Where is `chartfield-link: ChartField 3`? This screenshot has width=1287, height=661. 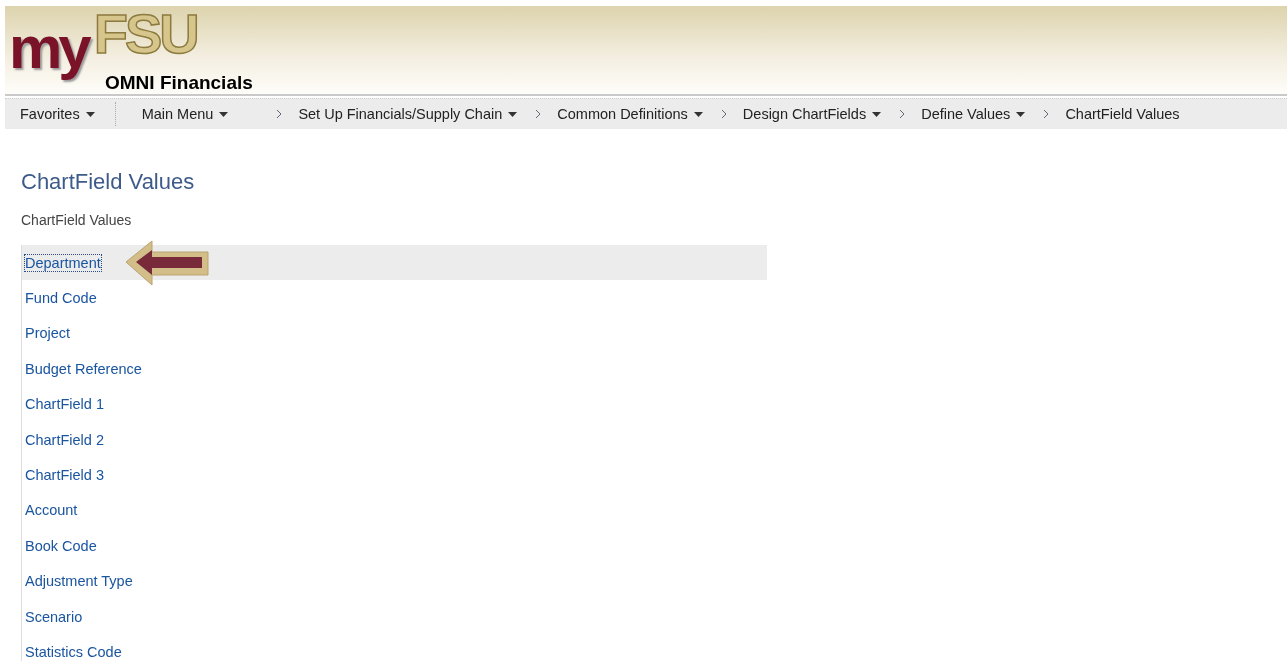
chartfield-link: ChartField 3 is located at coordinates (64, 475).